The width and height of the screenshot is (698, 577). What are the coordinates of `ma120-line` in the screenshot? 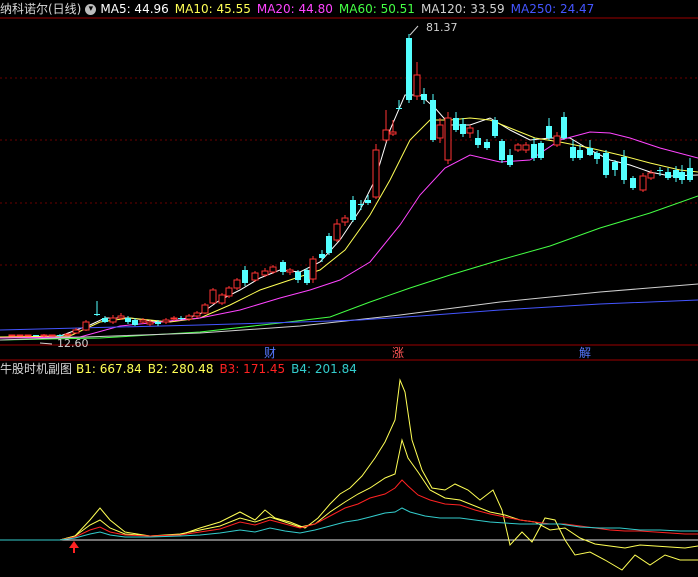 It's located at (349, 312).